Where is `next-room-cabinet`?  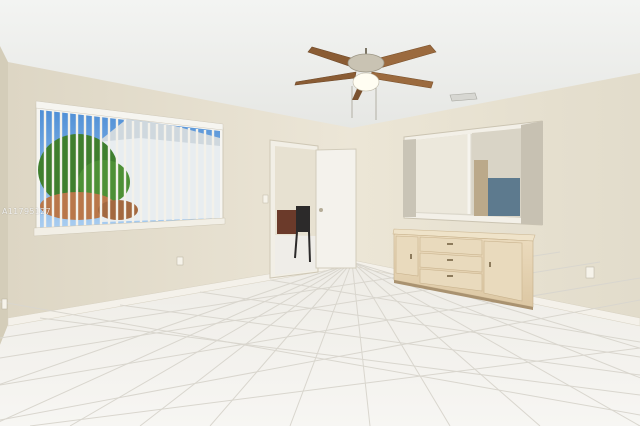 next-room-cabinet is located at coordinates (287, 222).